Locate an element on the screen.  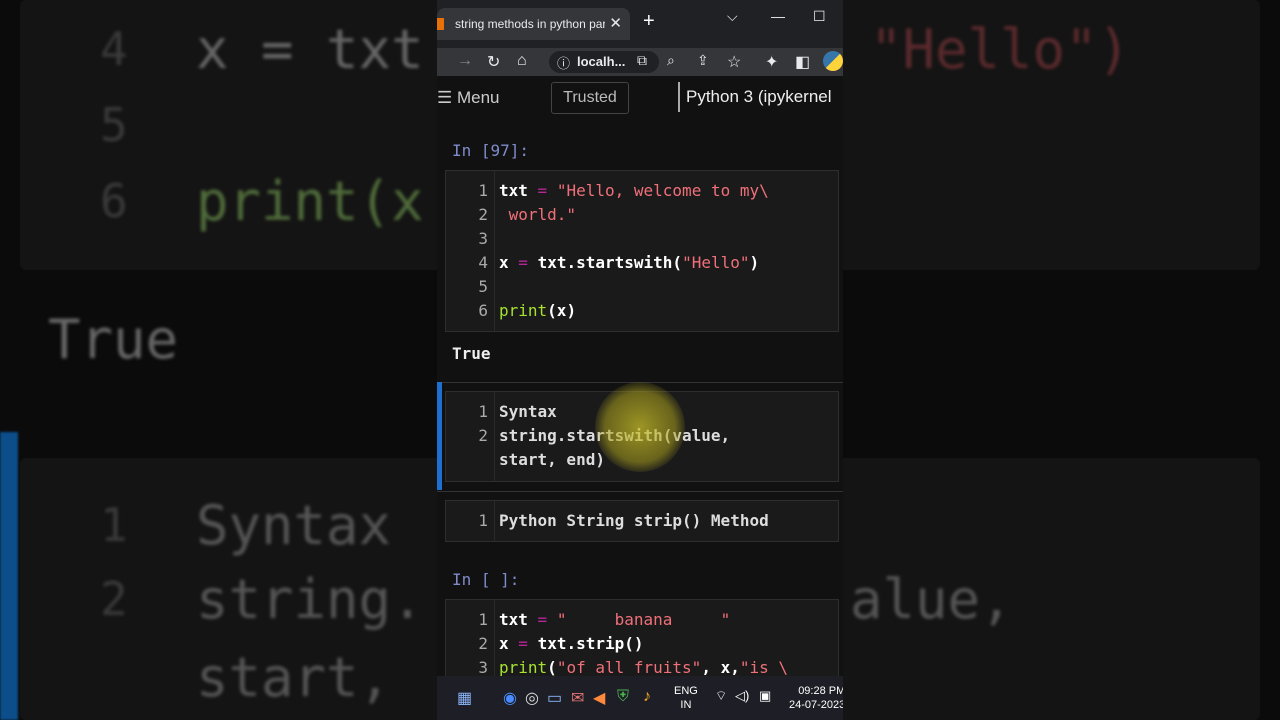
new-tab-button: + is located at coordinates (649, 21).